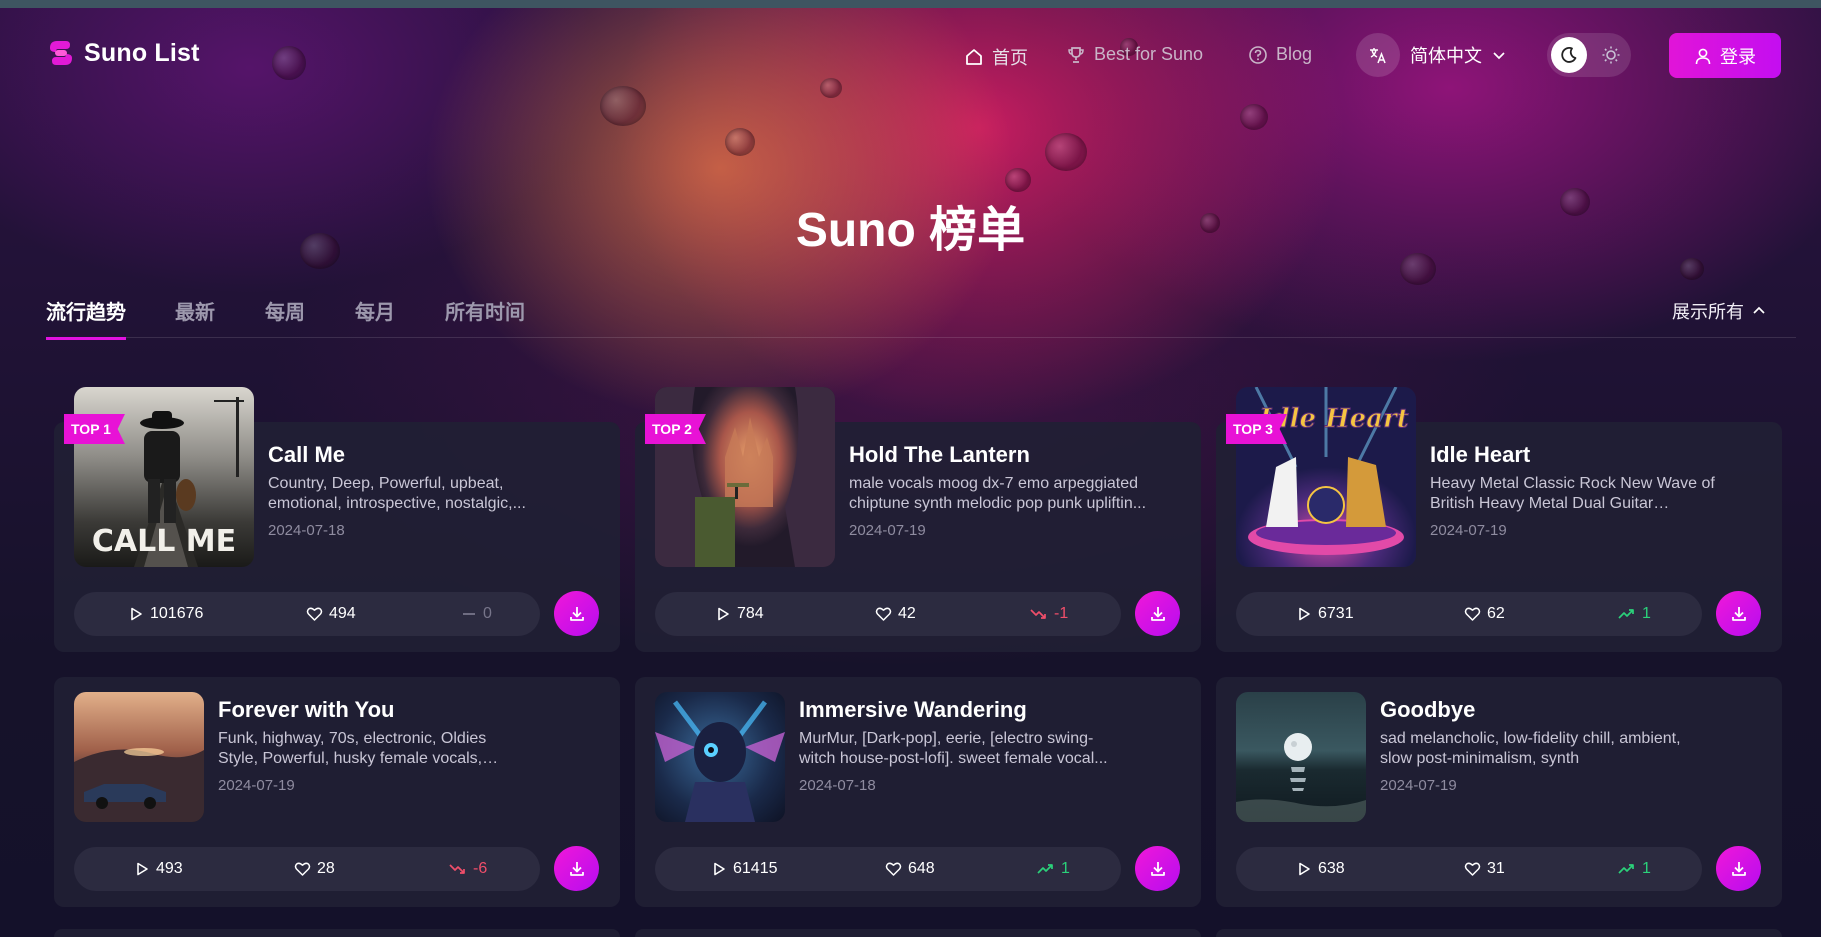 The height and width of the screenshot is (937, 1821). What do you see at coordinates (177, 613) in the screenshot?
I see `play-count-value: 101676` at bounding box center [177, 613].